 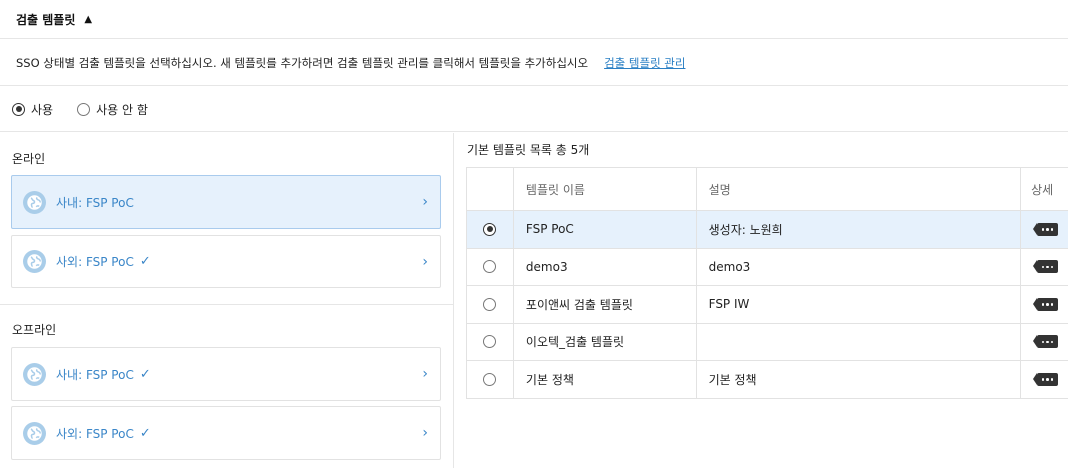 What do you see at coordinates (534, 19) in the screenshot?
I see `section-header: 검출 템플릿 ▲` at bounding box center [534, 19].